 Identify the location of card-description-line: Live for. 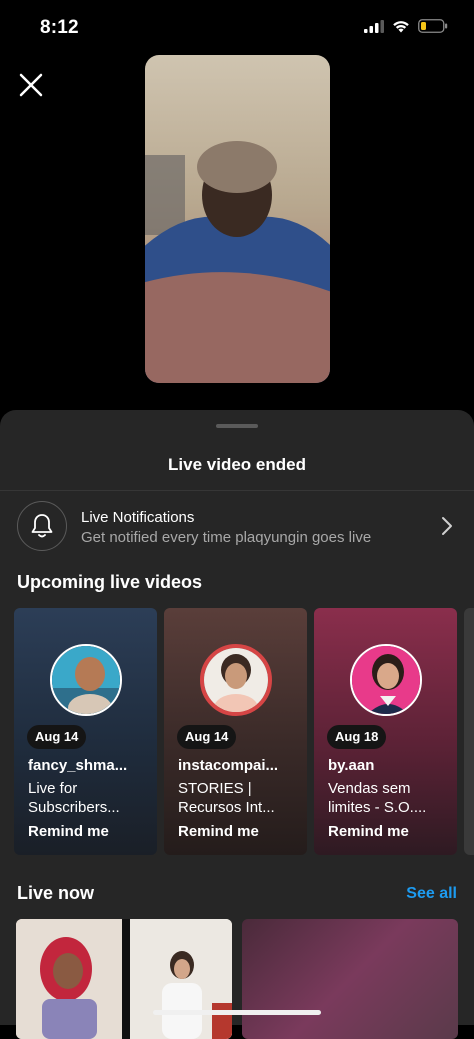
(53, 788).